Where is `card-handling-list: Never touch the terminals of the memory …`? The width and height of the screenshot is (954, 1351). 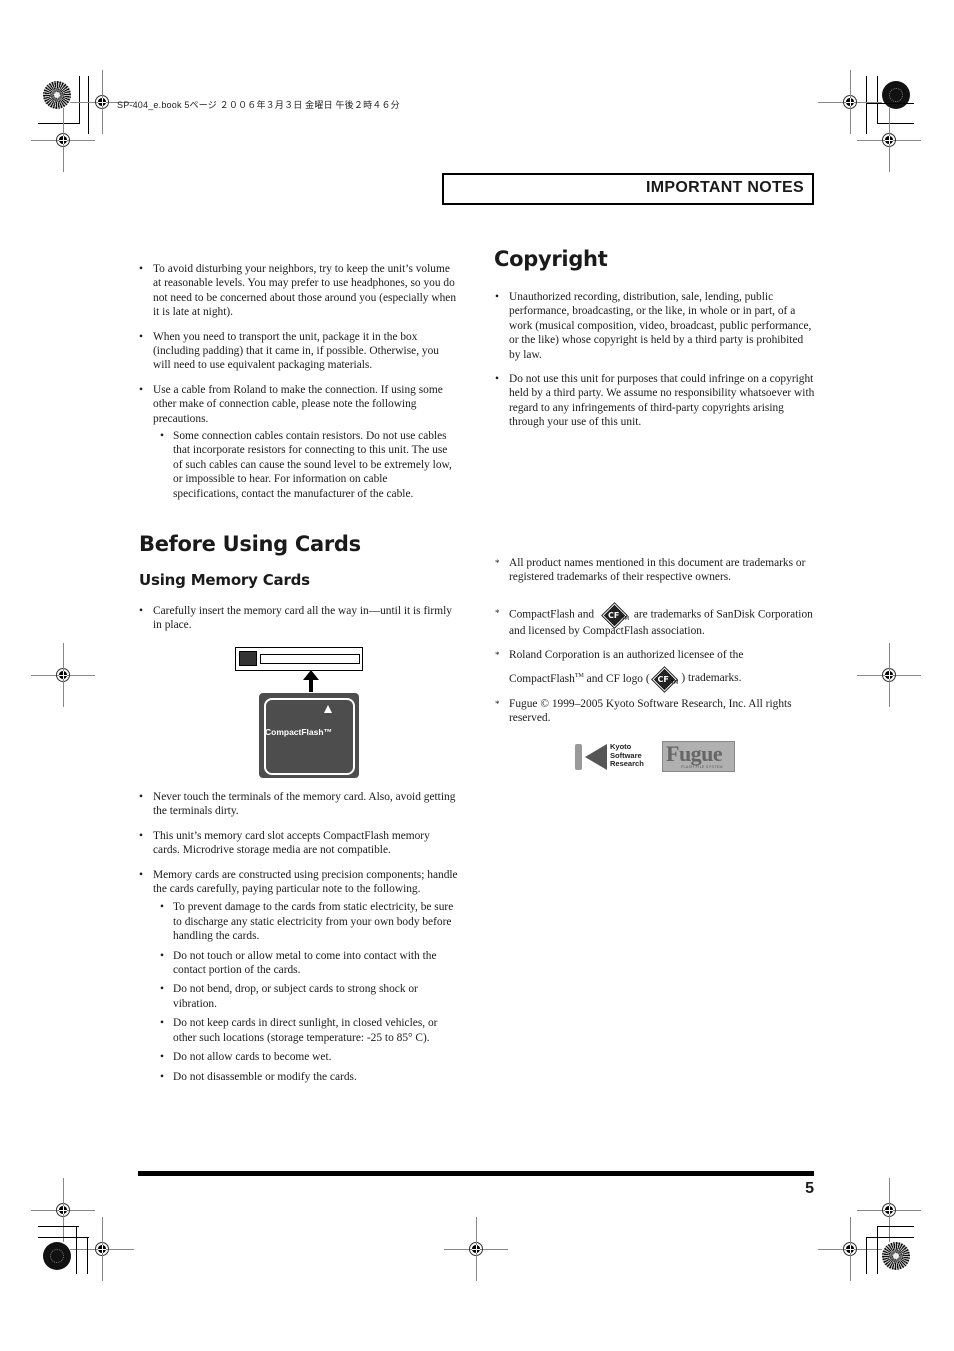 card-handling-list: Never touch the terminals of the memory … is located at coordinates (299, 939).